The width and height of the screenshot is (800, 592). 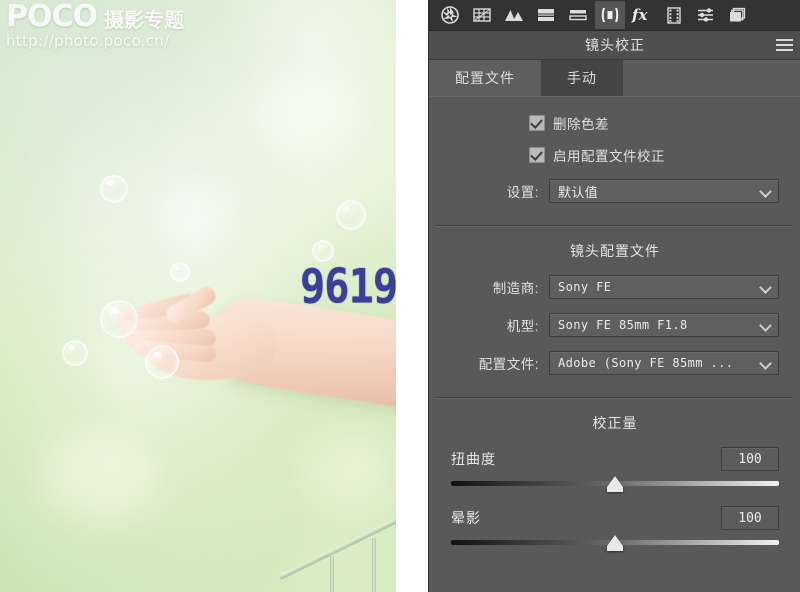 I want to click on vignette-value-box: 100, so click(x=750, y=518).